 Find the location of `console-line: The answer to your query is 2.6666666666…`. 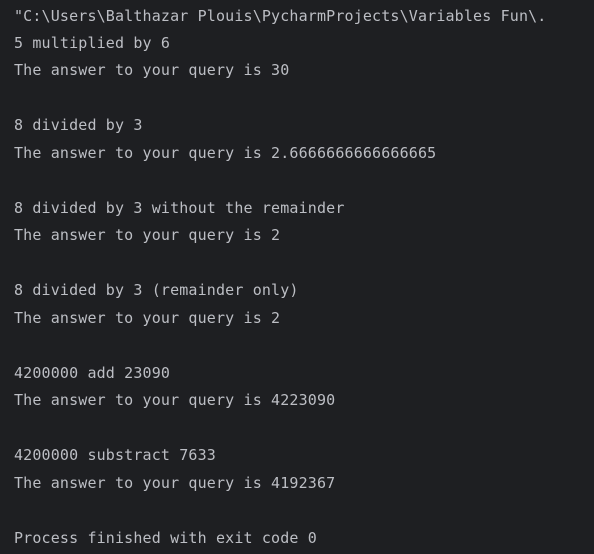

console-line: The answer to your query is 2.6666666666… is located at coordinates (225, 153).